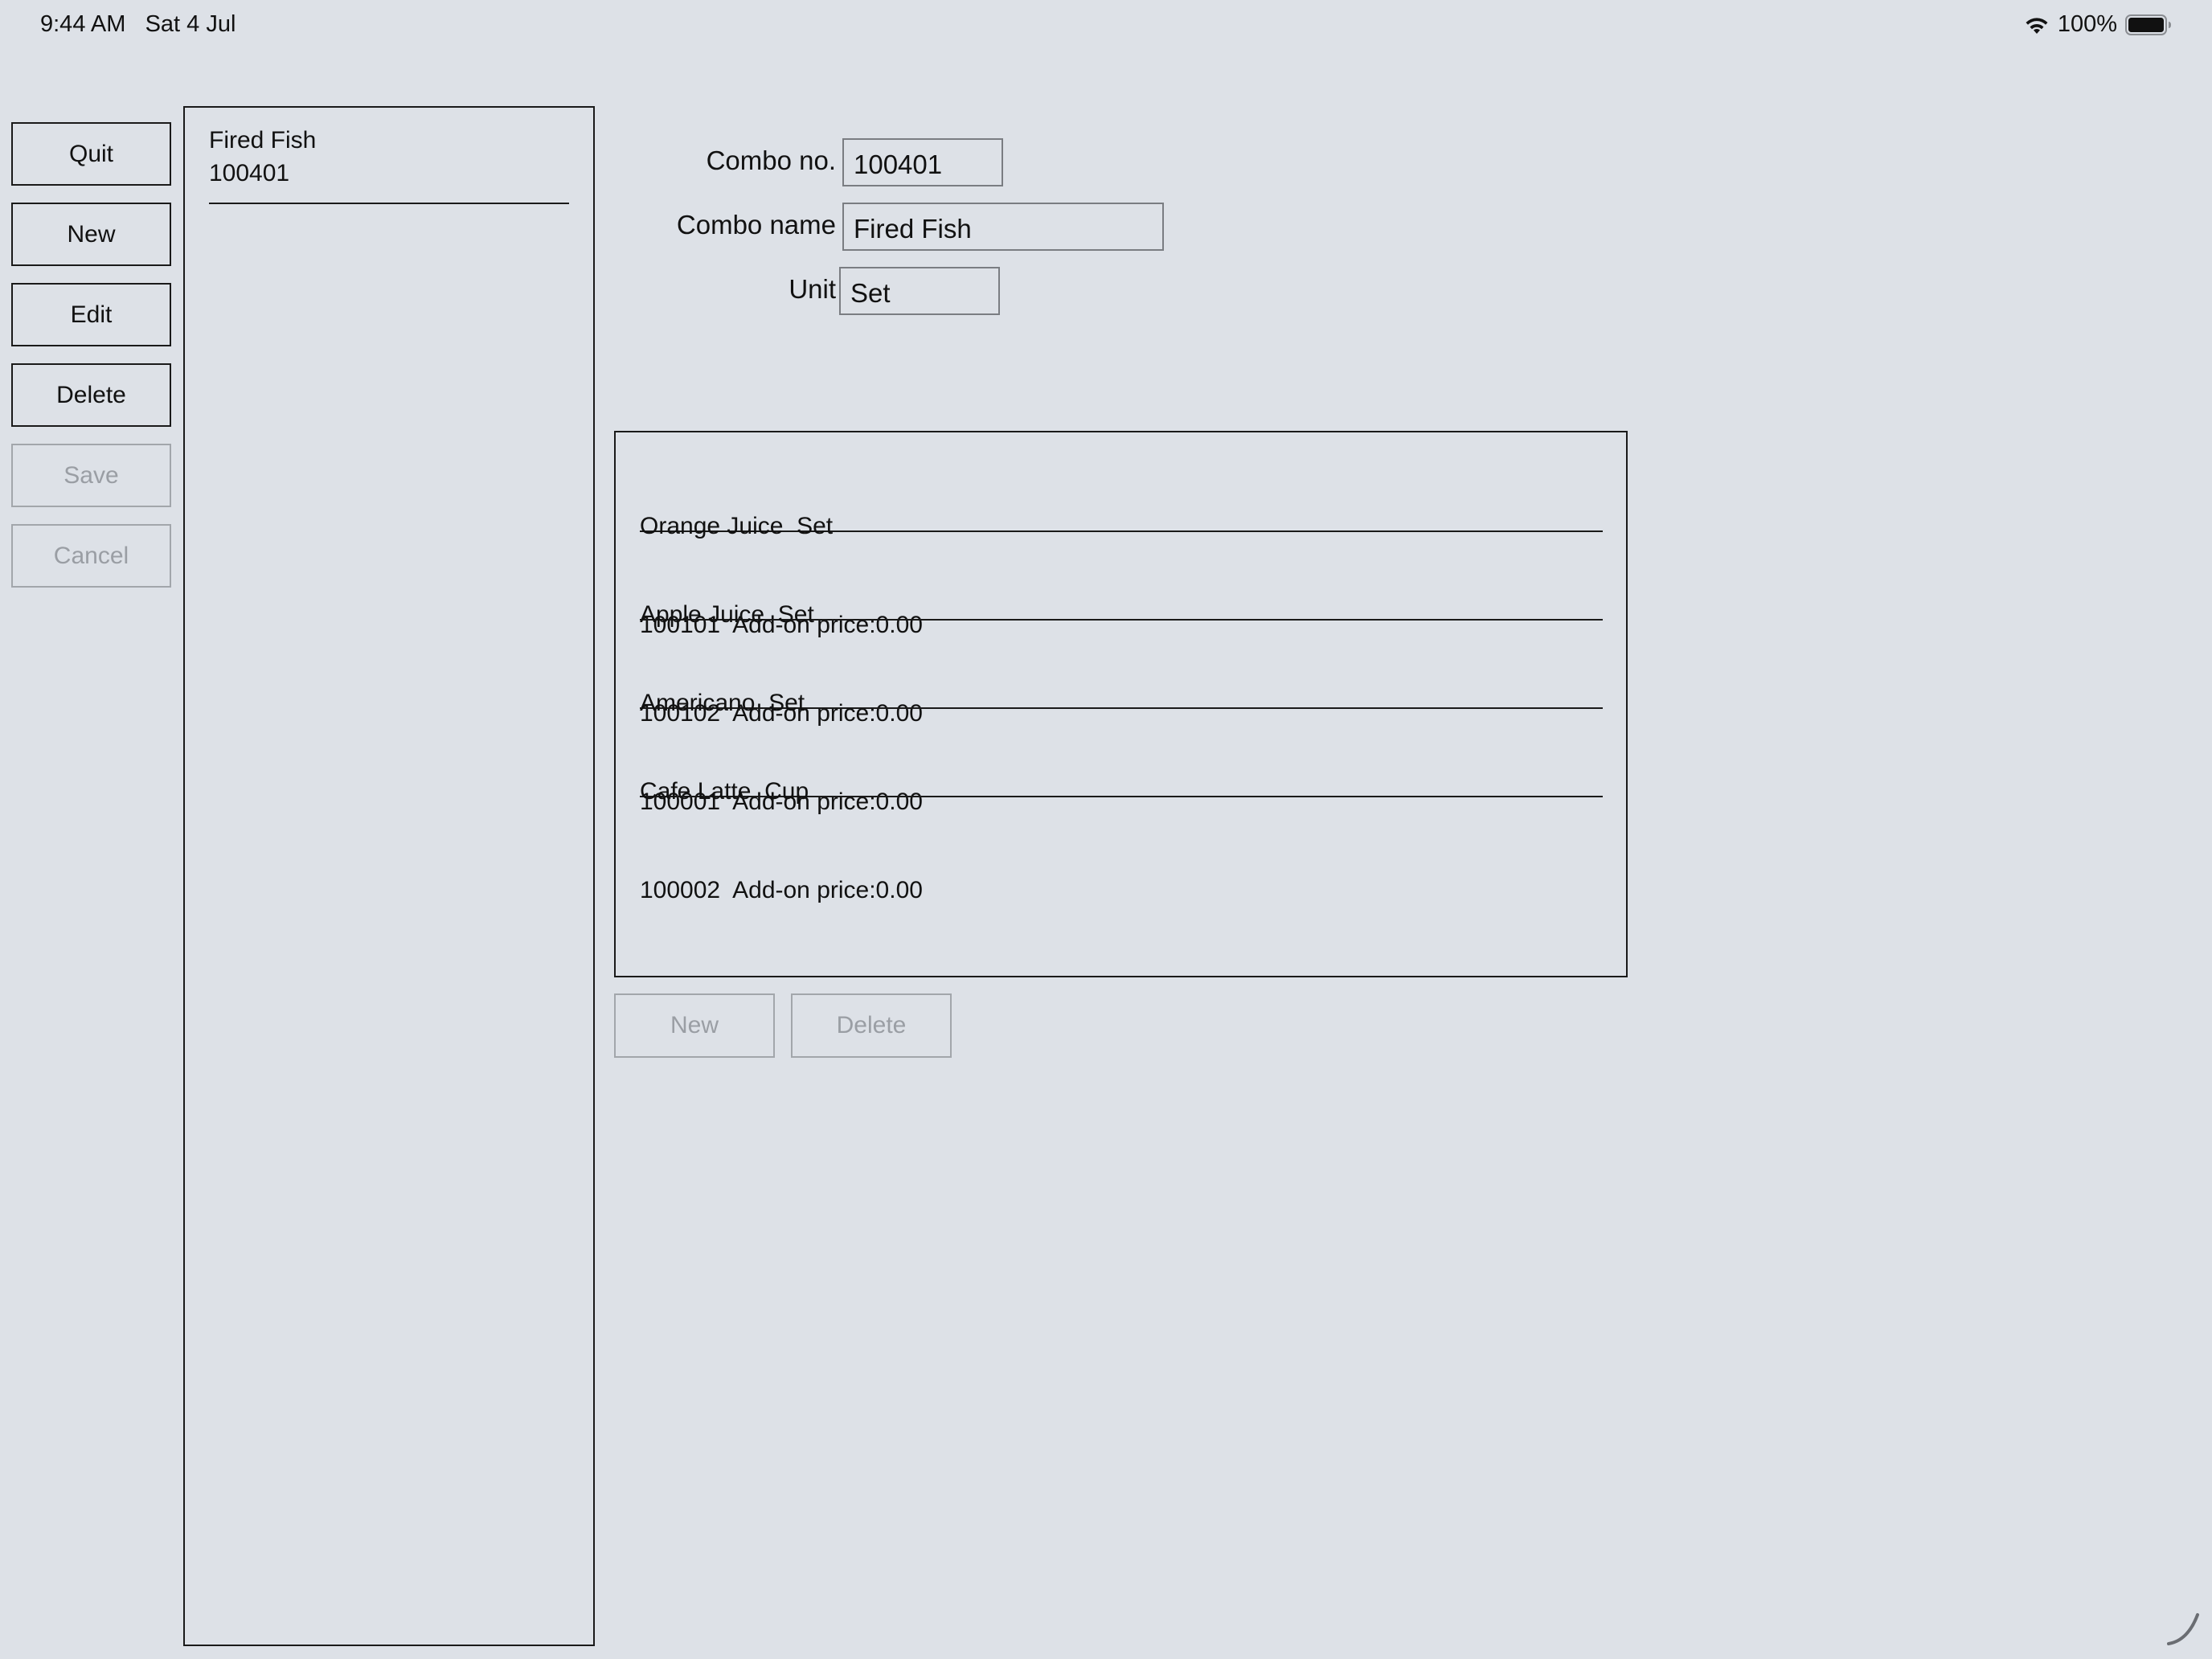 The width and height of the screenshot is (2212, 1659). Describe the element at coordinates (724, 791) in the screenshot. I see `component-title: Cafe Latte Cup` at that location.